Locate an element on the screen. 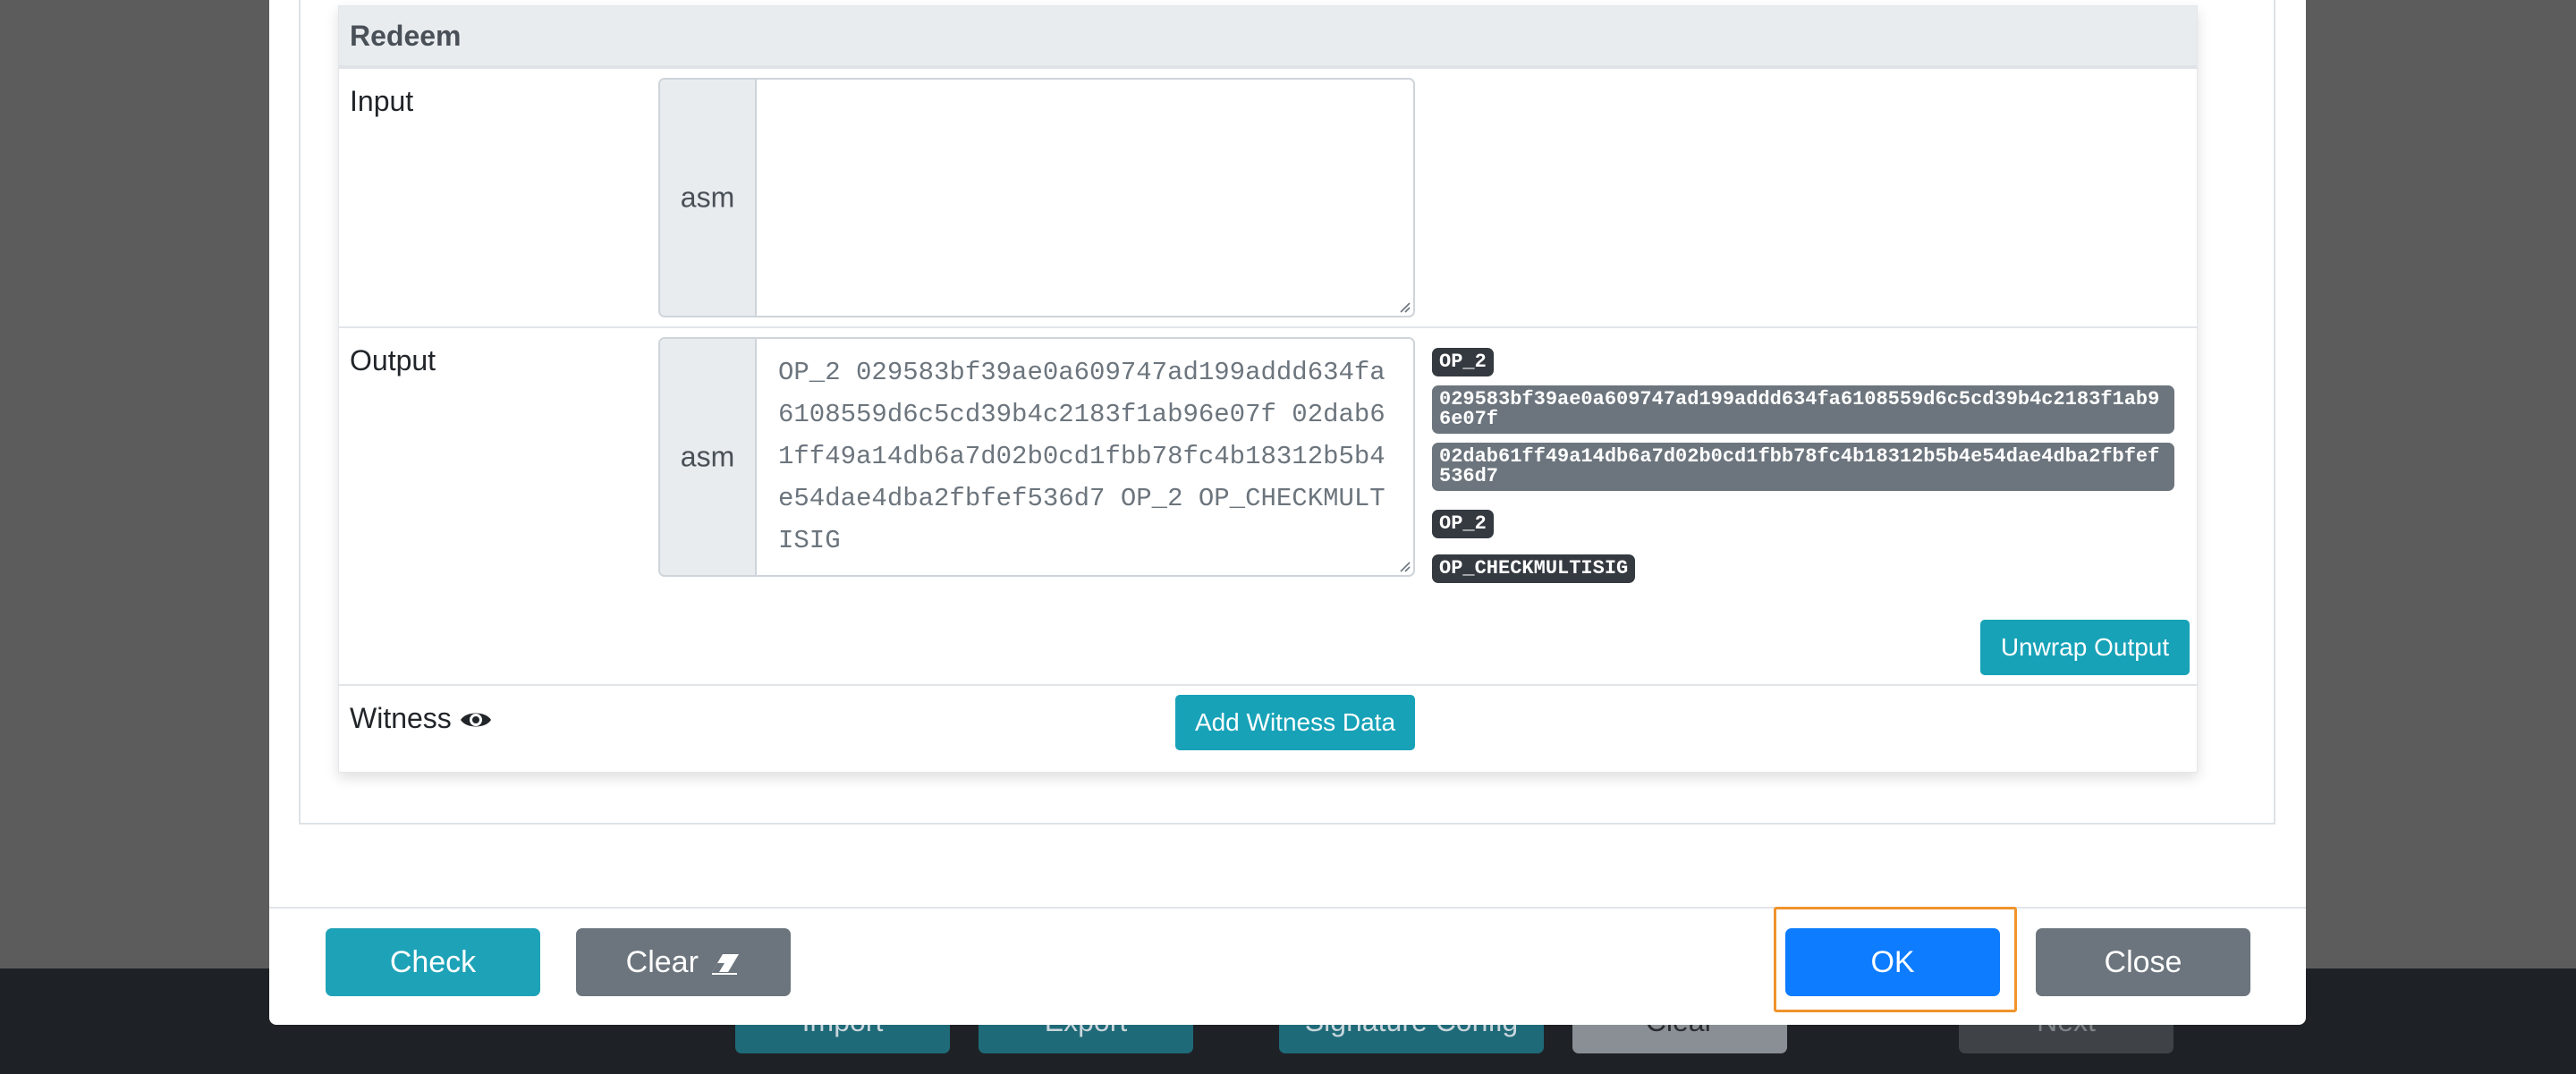 Image resolution: width=2576 pixels, height=1074 pixels. eye-icon is located at coordinates (476, 720).